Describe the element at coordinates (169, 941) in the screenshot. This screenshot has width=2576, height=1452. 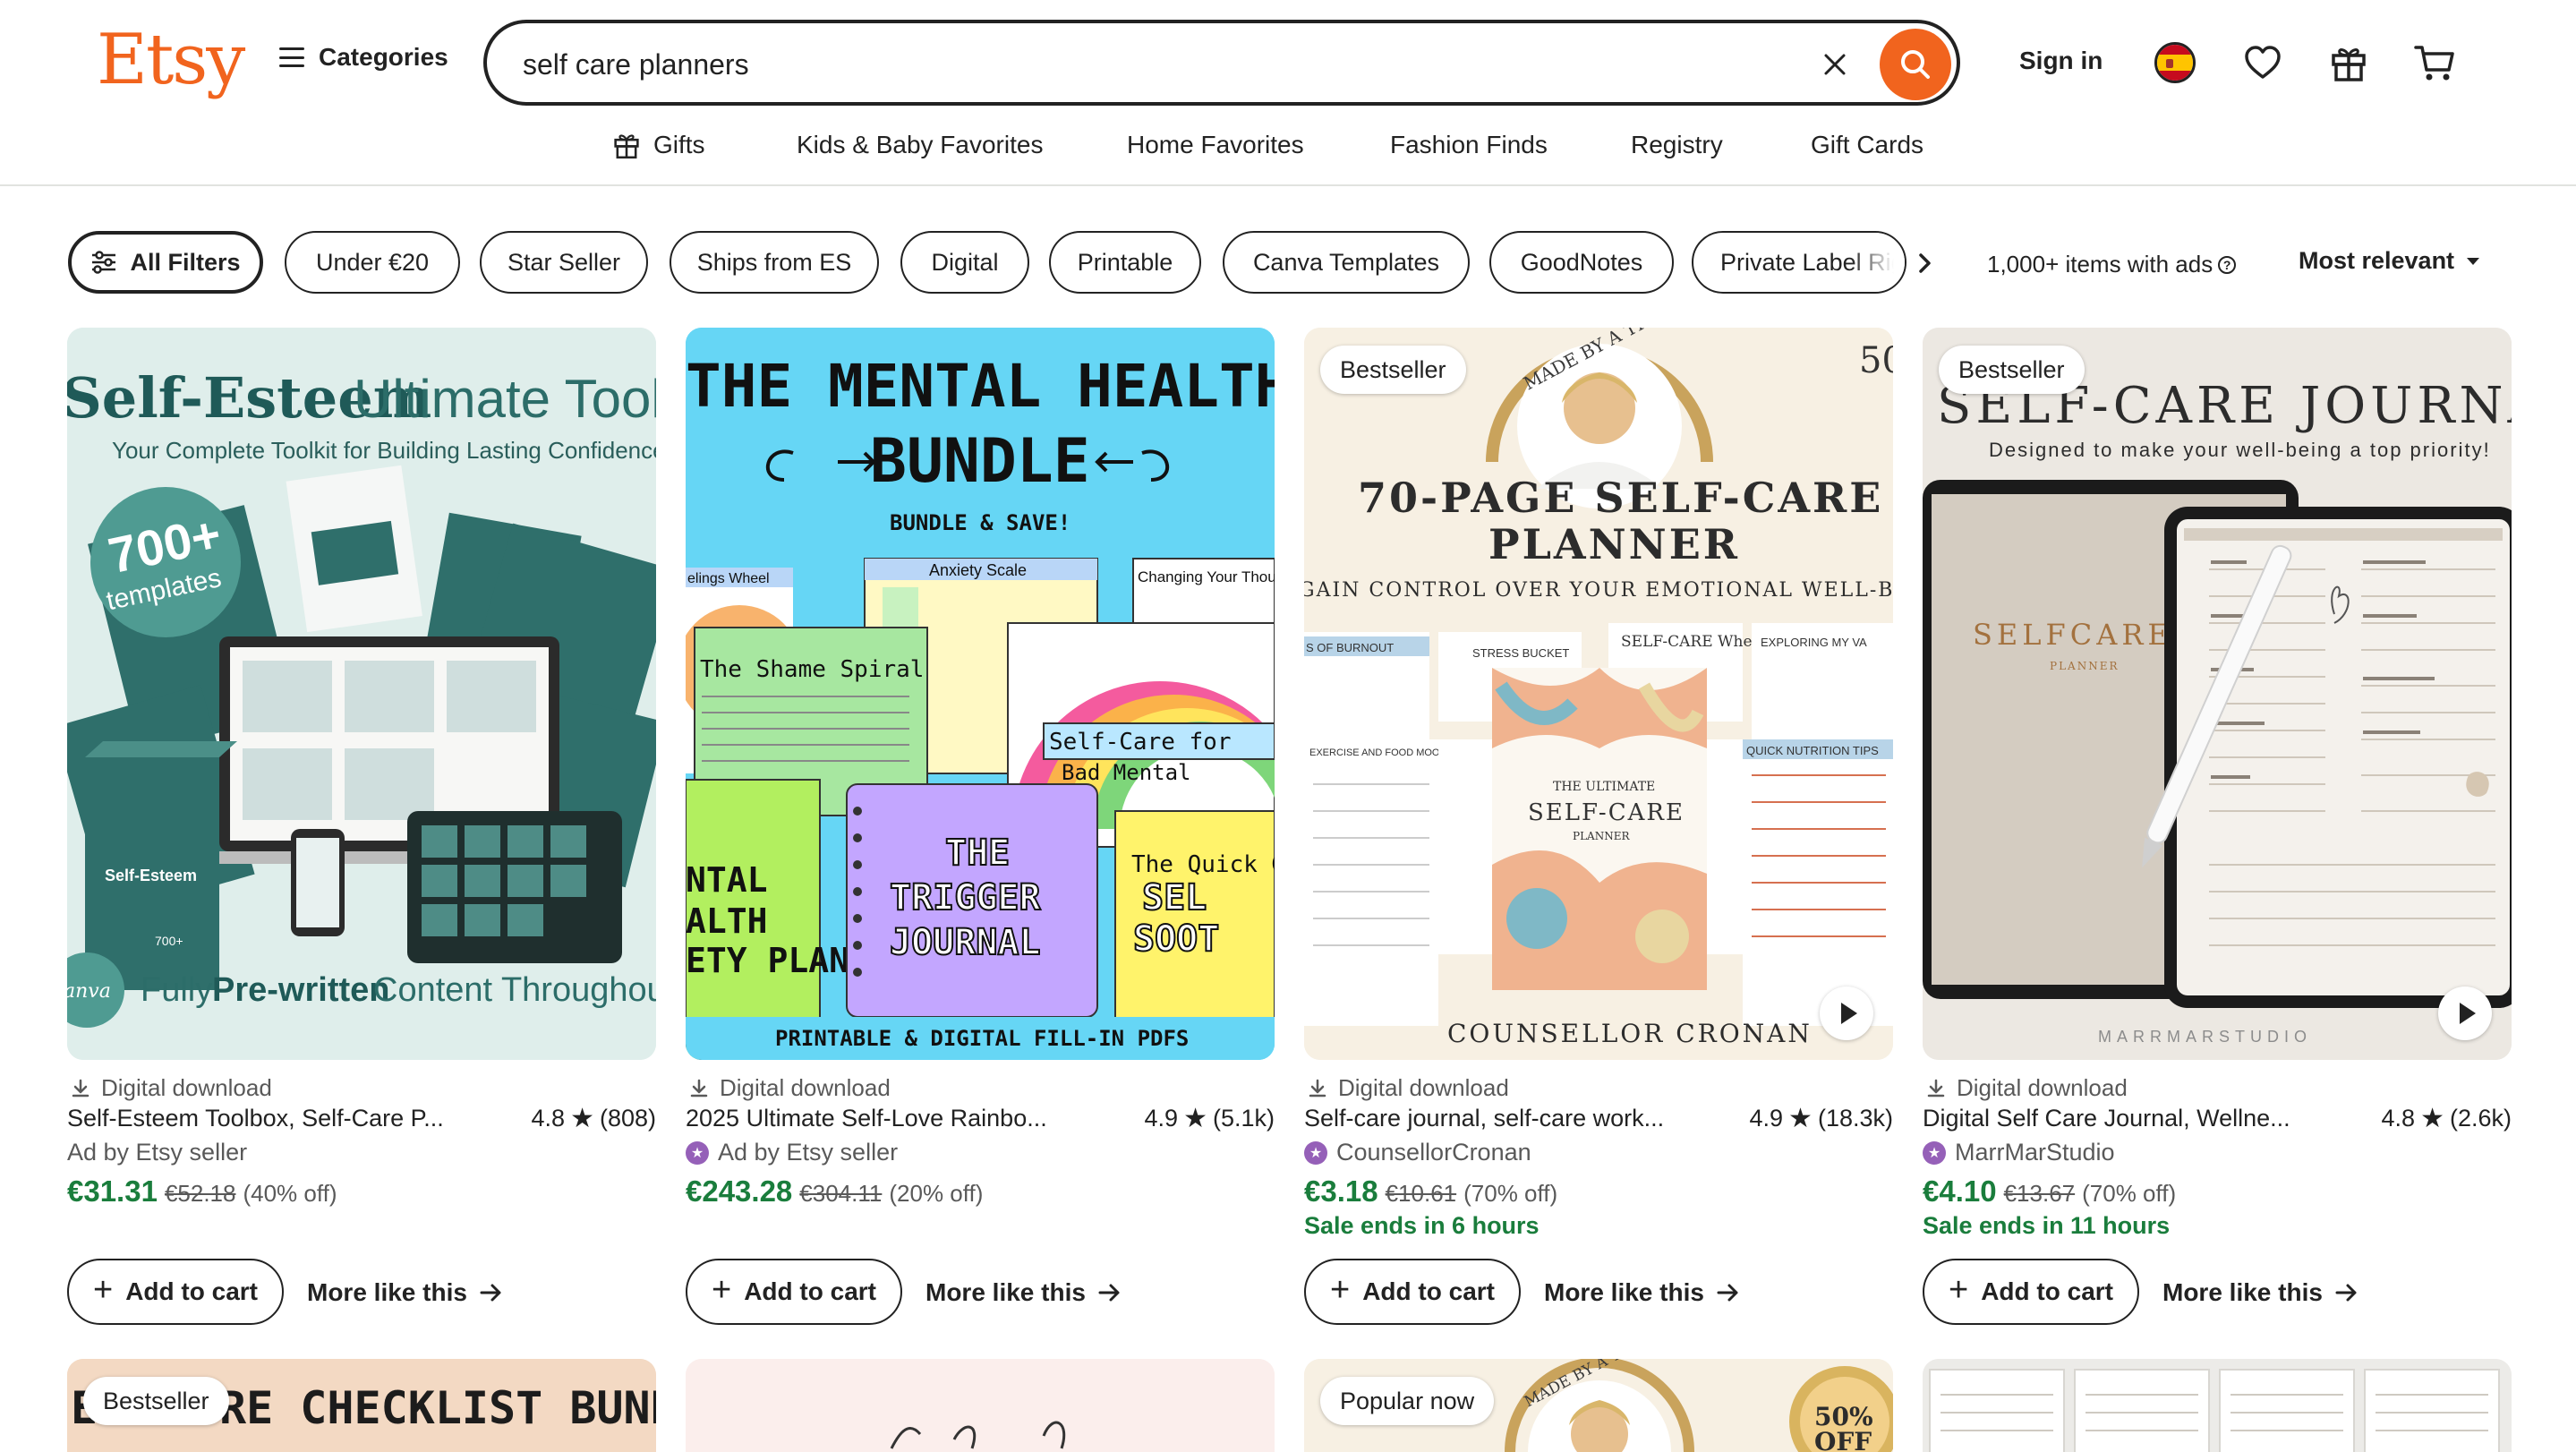
I see `svg-text: 700+` at that location.